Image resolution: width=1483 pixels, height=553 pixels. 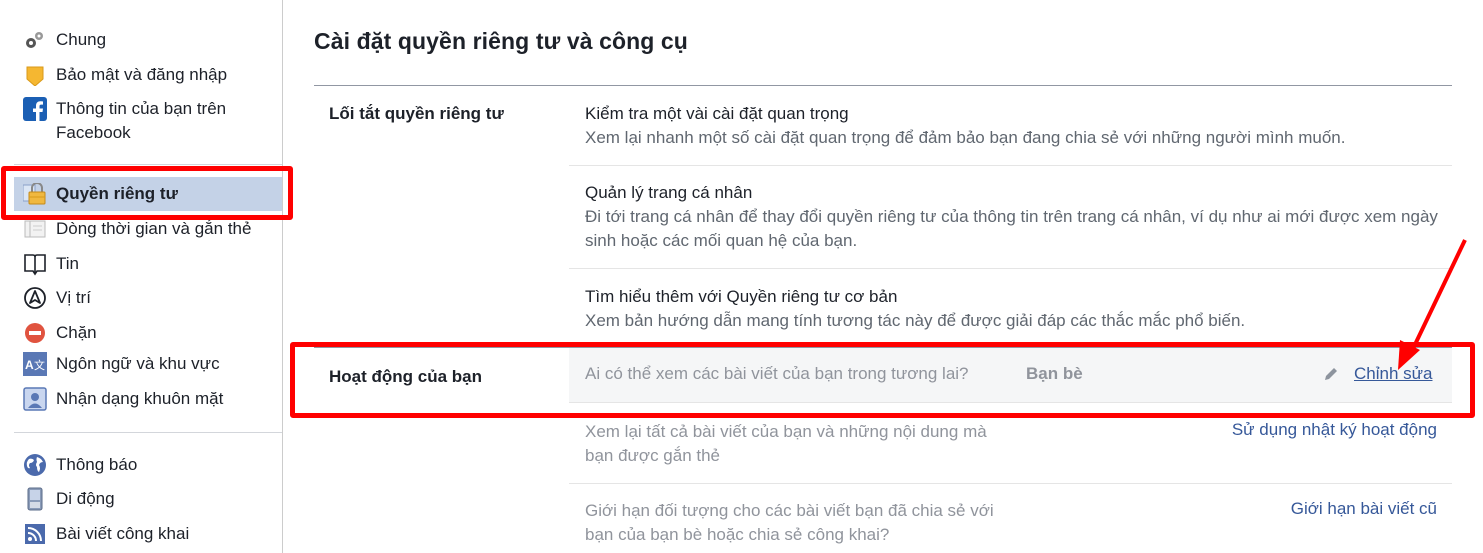 I want to click on sidebar-item-label: Chặn, so click(x=76, y=332).